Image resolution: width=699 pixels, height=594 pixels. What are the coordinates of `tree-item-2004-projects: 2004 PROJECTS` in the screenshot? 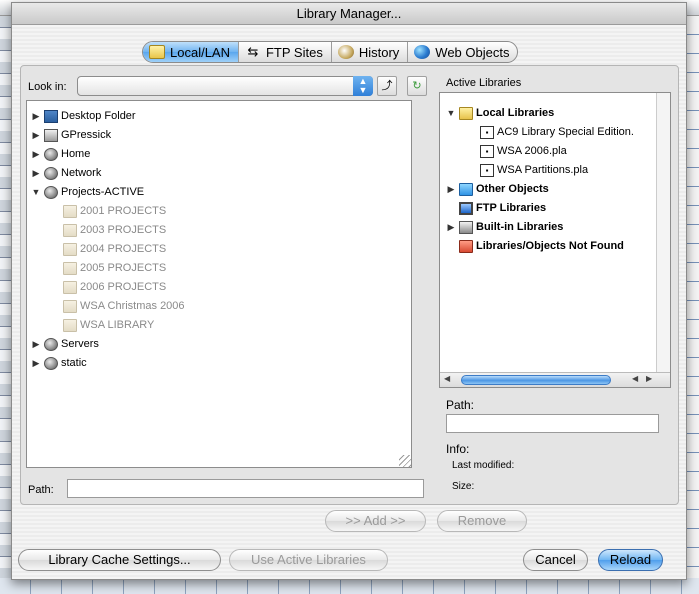 It's located at (113, 249).